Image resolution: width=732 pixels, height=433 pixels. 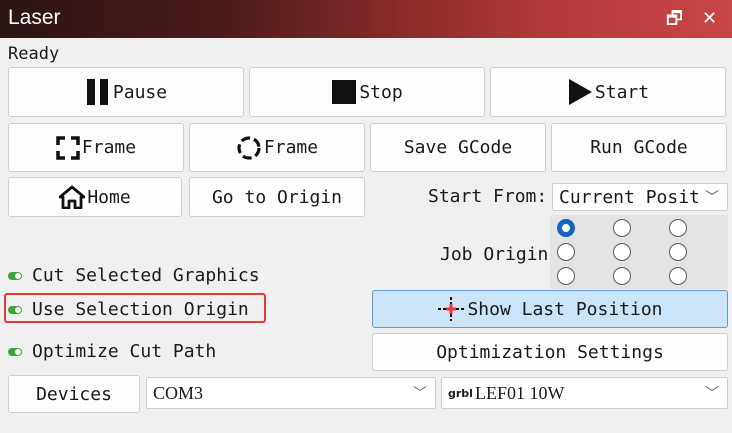 What do you see at coordinates (678, 252) in the screenshot?
I see `job-origin-middle-right` at bounding box center [678, 252].